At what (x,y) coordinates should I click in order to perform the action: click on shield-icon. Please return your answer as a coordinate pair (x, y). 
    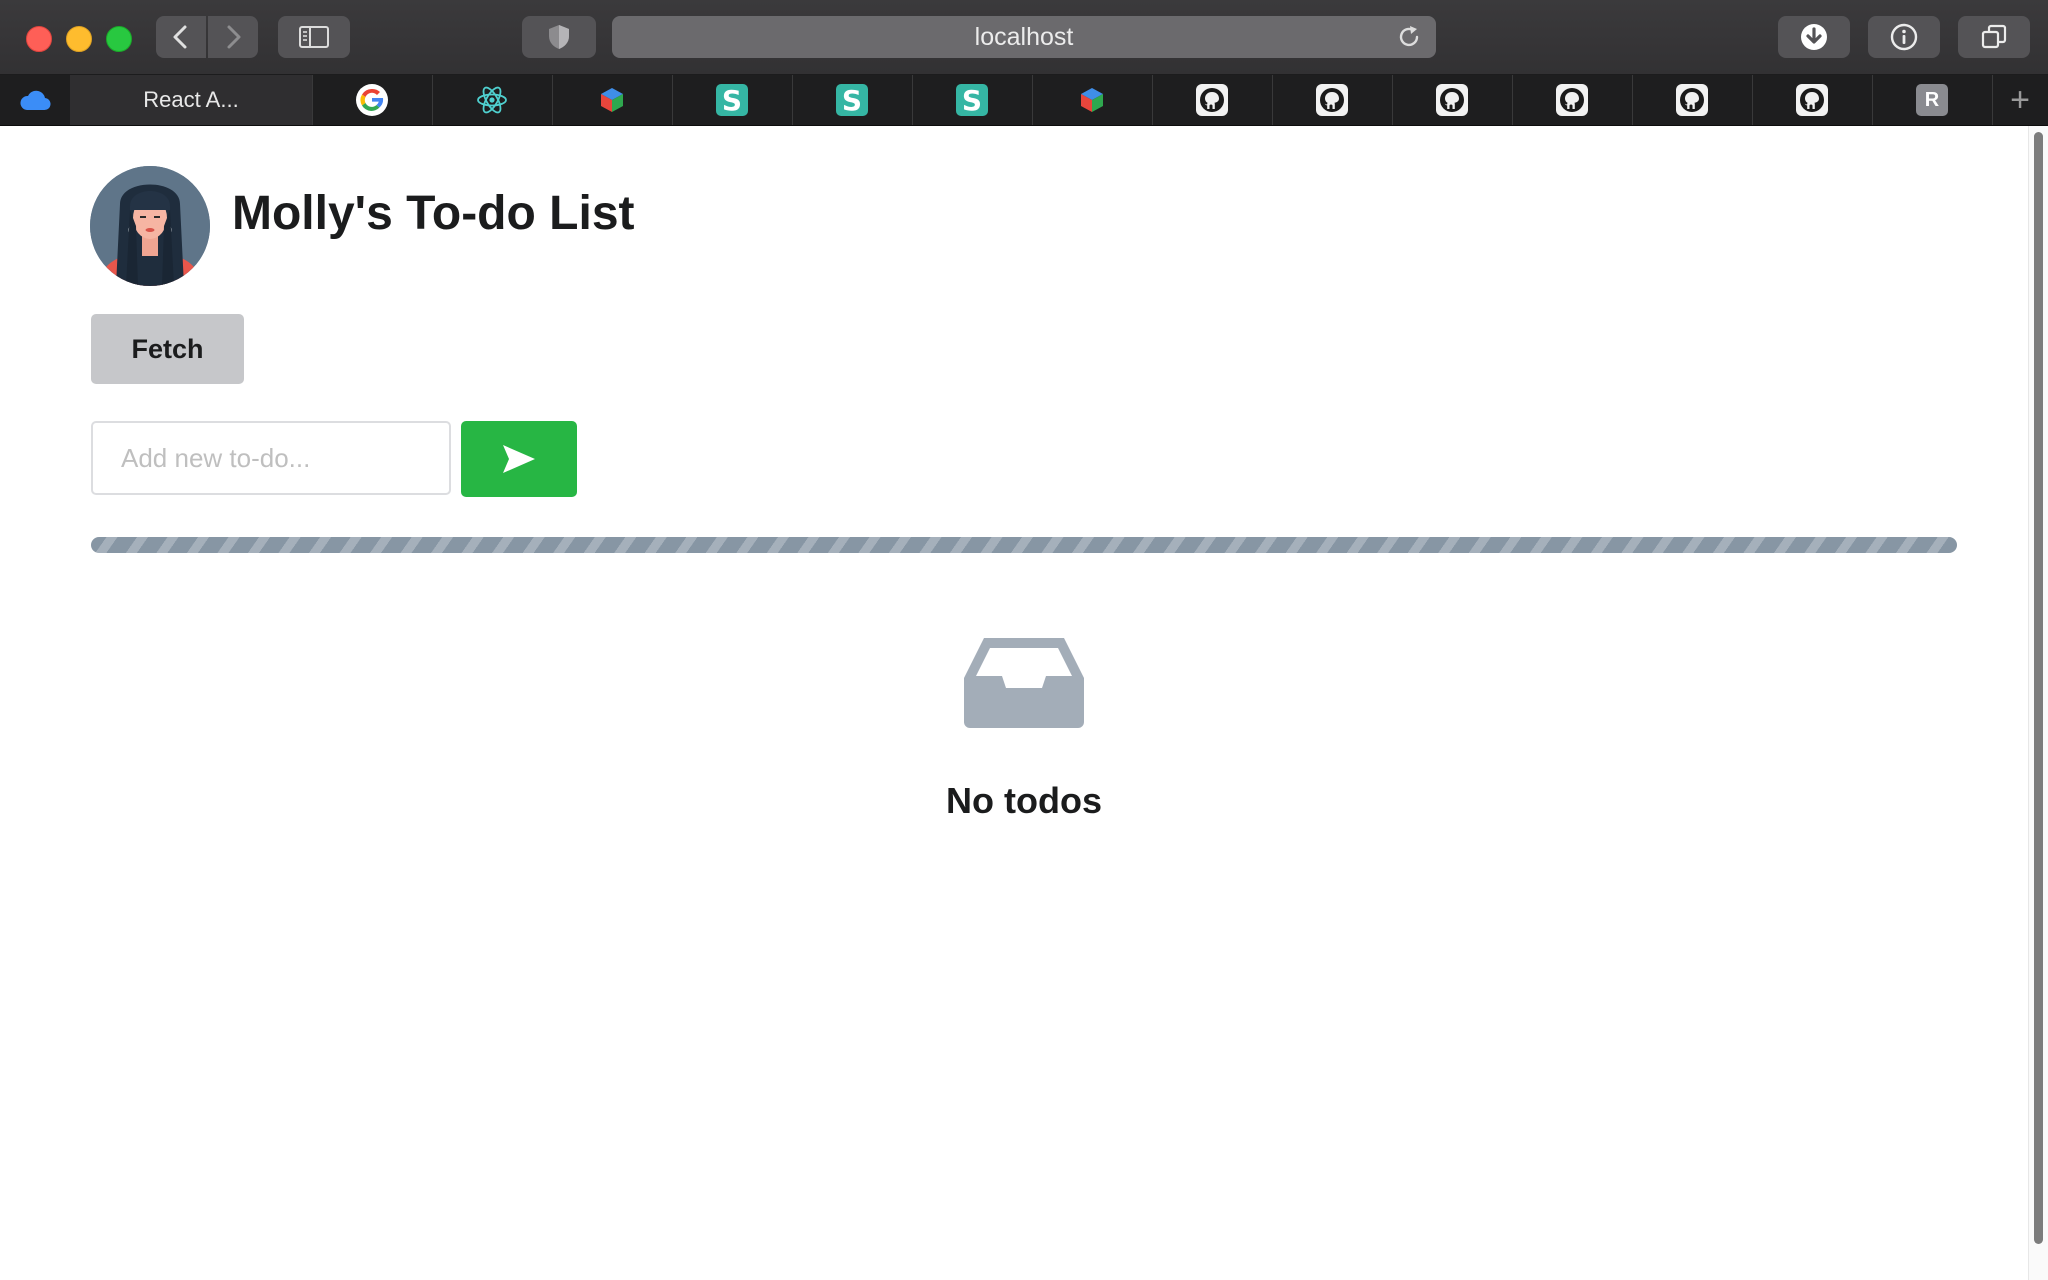
    Looking at the image, I should click on (559, 37).